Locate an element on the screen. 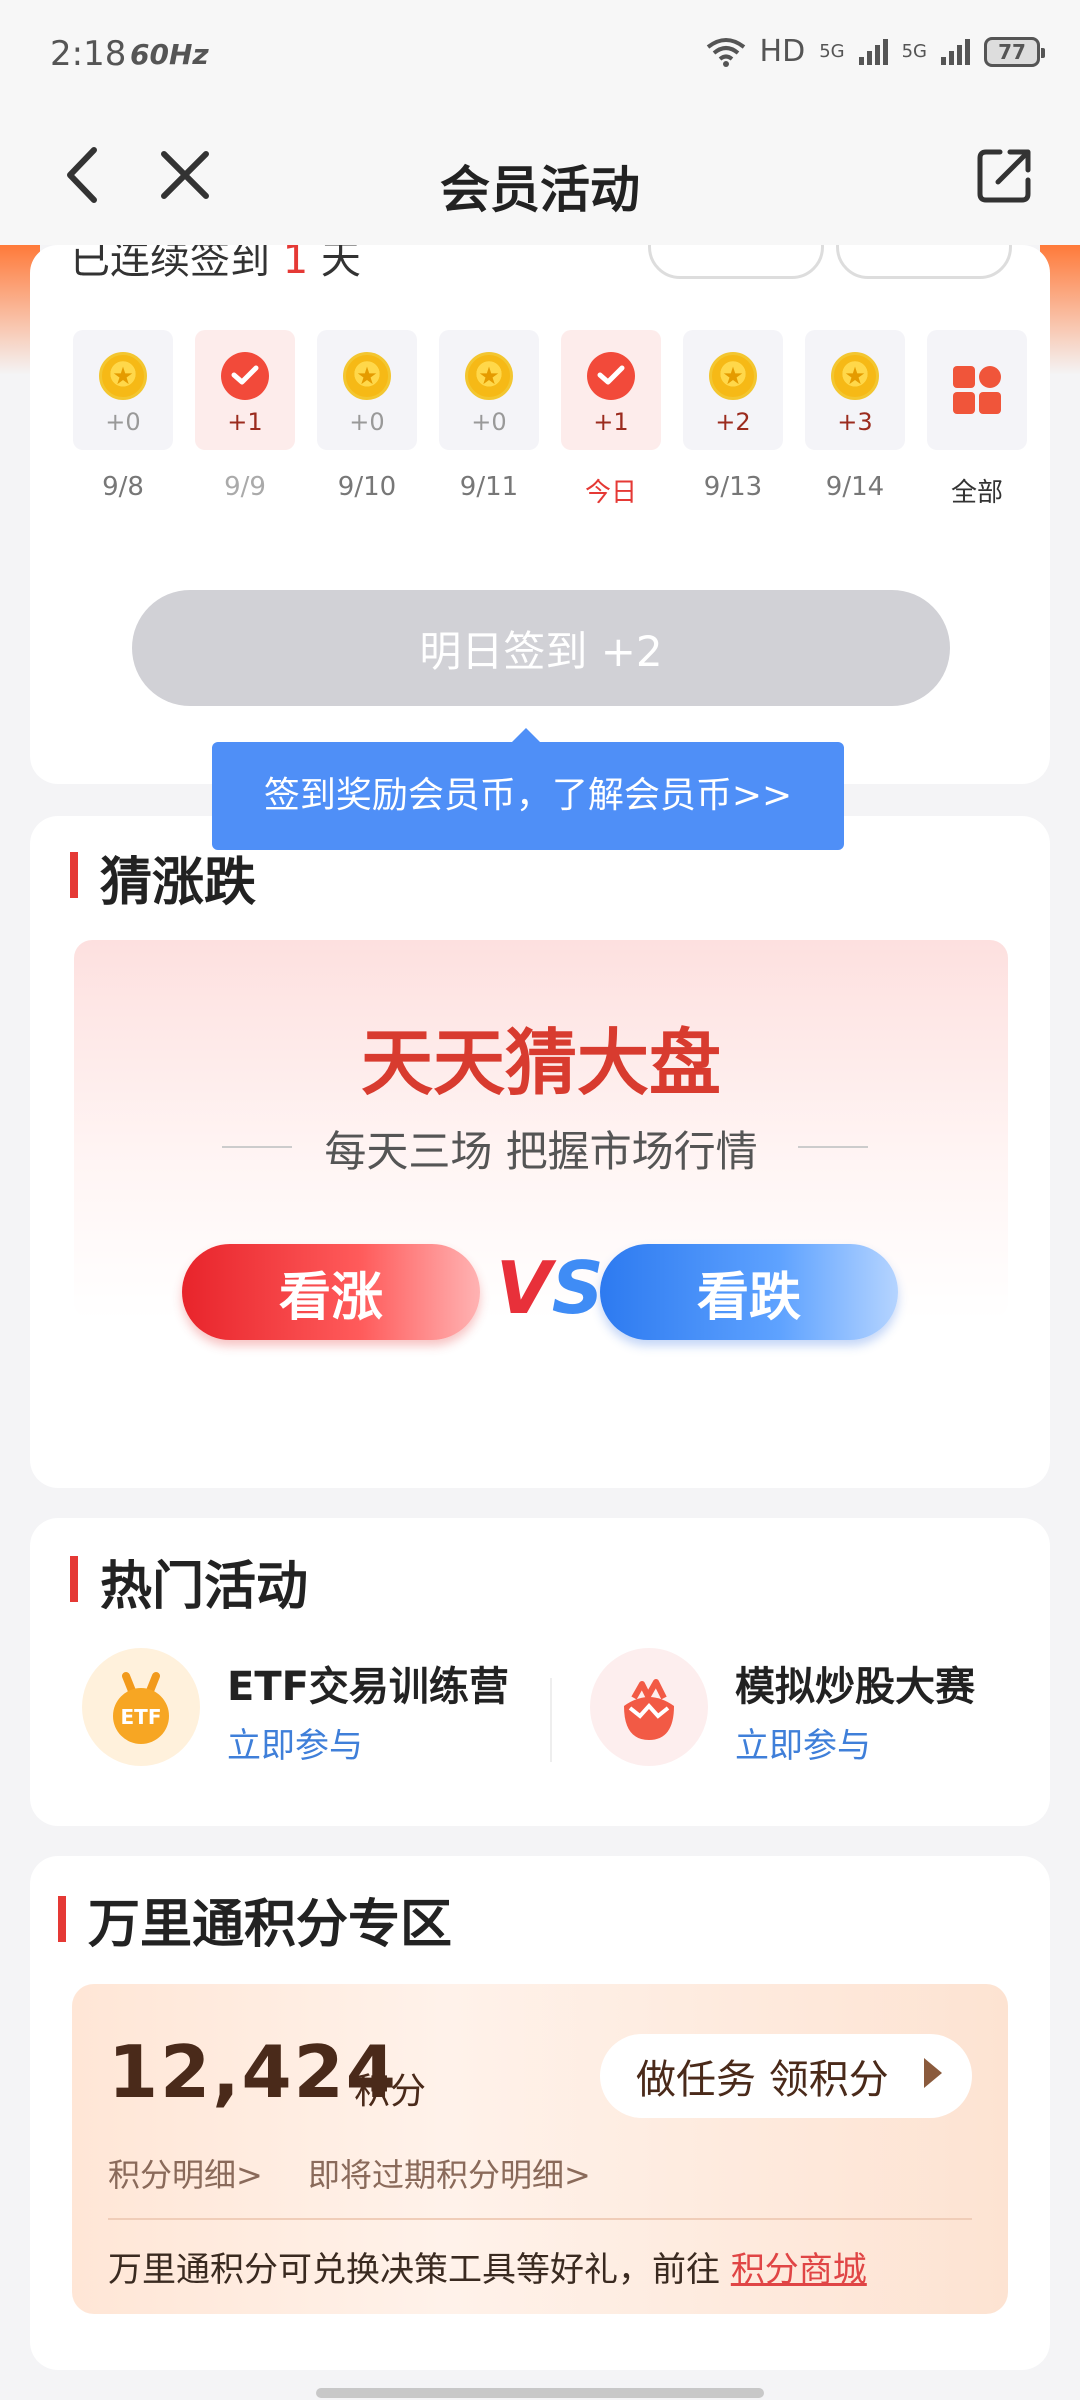 This screenshot has height=2400, width=1080. day-item: +2 9/13 is located at coordinates (733, 419).